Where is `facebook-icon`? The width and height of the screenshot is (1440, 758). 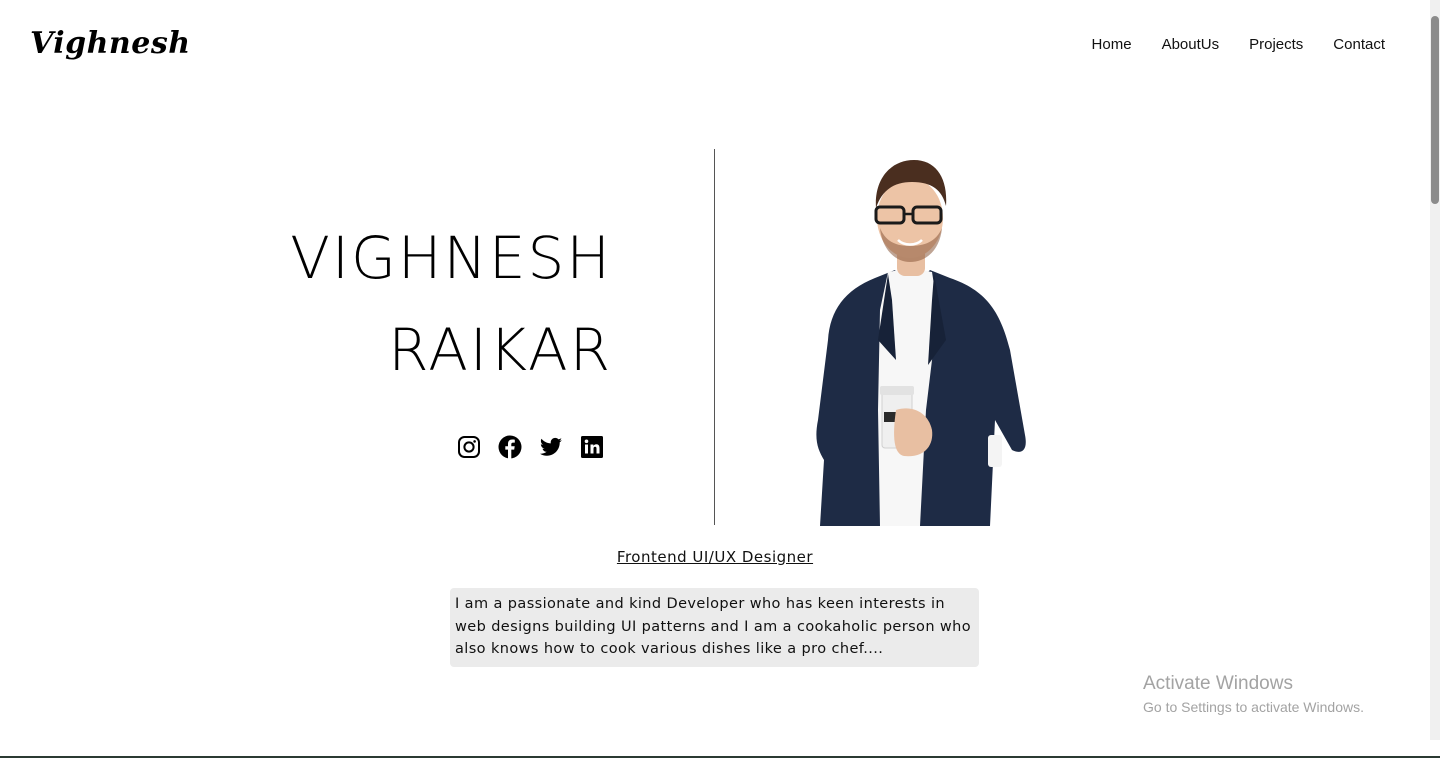
facebook-icon is located at coordinates (510, 447).